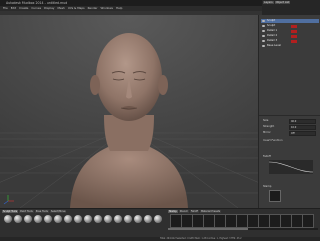 The height and width of the screenshot is (241, 320). What do you see at coordinates (10, 211) in the screenshot?
I see `tab-sculpt-tools: Sculpt Tools` at bounding box center [10, 211].